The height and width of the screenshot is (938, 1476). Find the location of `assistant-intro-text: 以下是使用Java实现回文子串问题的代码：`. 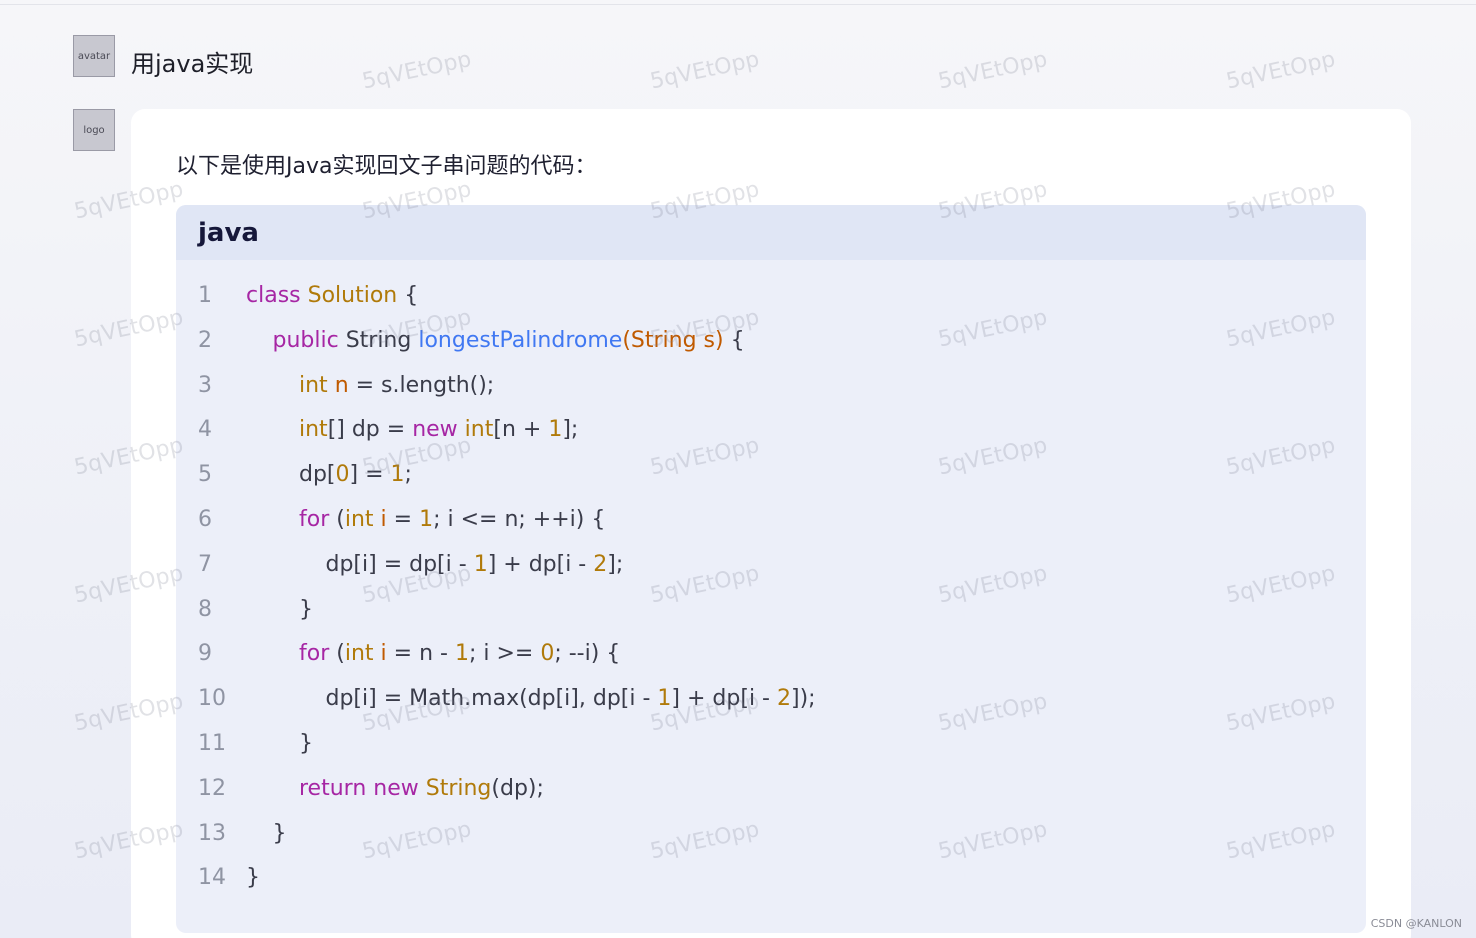

assistant-intro-text: 以下是使用Java实现回文子串问题的代码： is located at coordinates (386, 166).